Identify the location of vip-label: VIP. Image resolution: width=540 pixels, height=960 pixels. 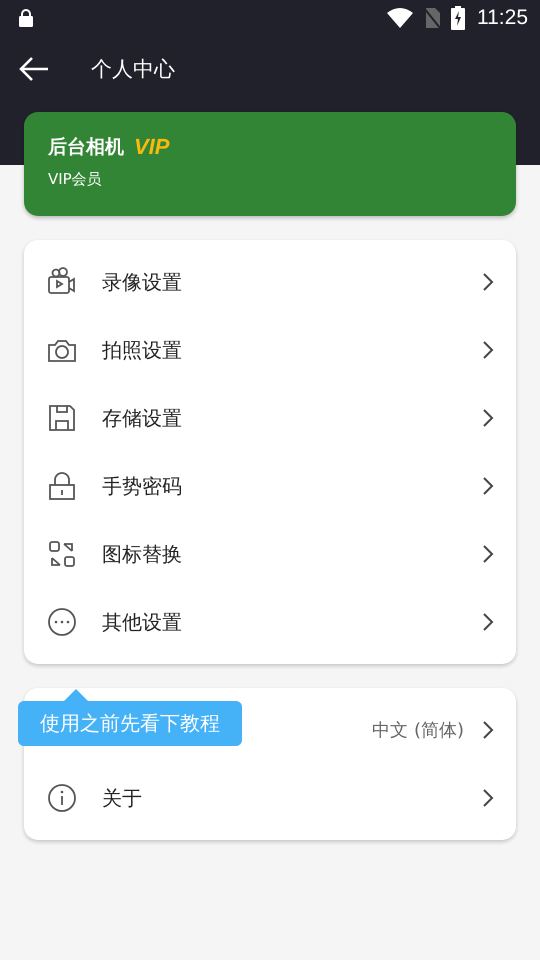
(152, 147).